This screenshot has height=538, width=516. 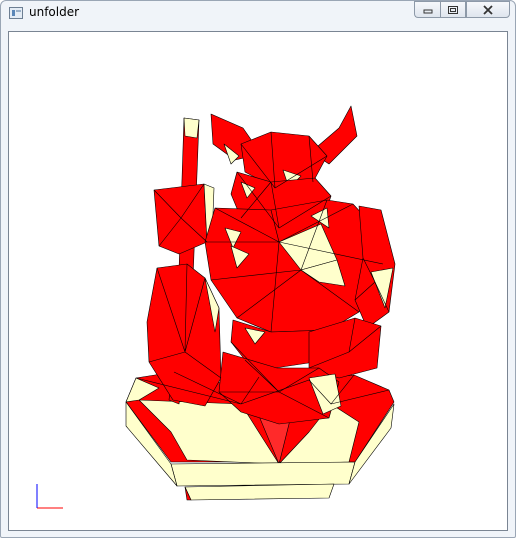 I want to click on caption-buttons, so click(x=462, y=10).